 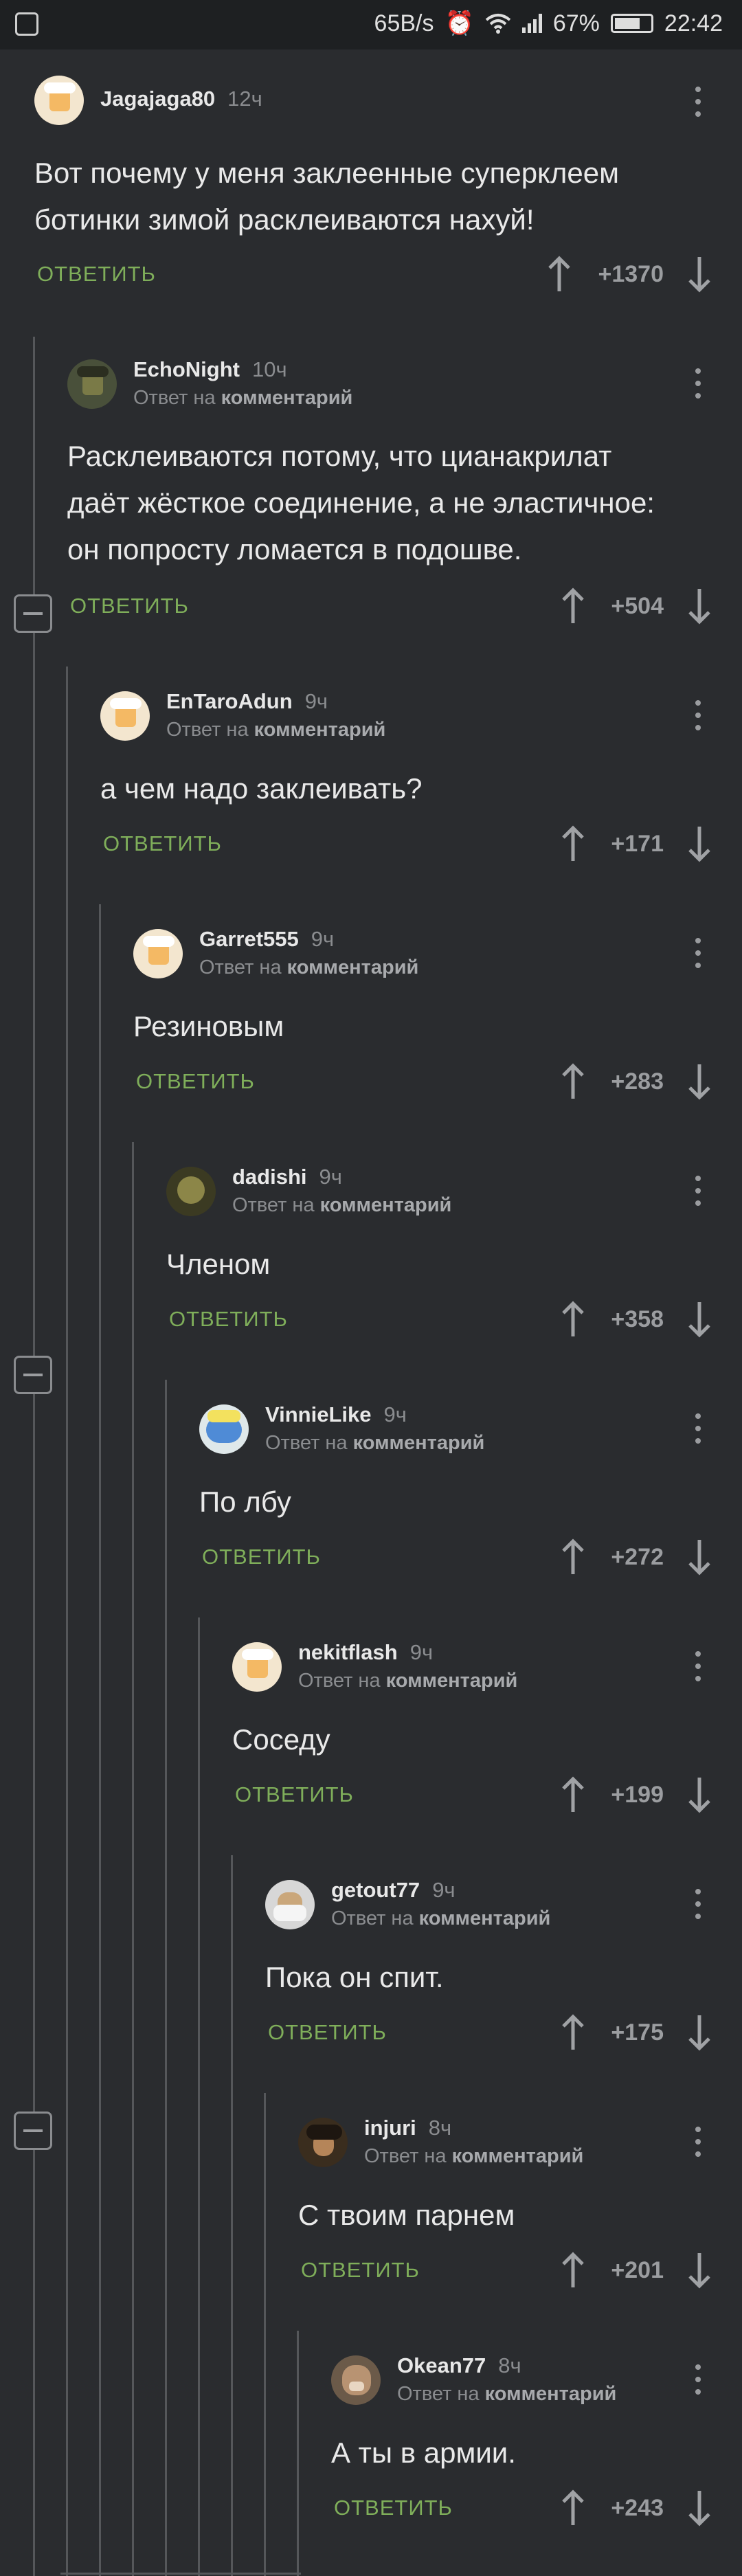 What do you see at coordinates (459, 23) in the screenshot?
I see `alarm-icon: ⏰` at bounding box center [459, 23].